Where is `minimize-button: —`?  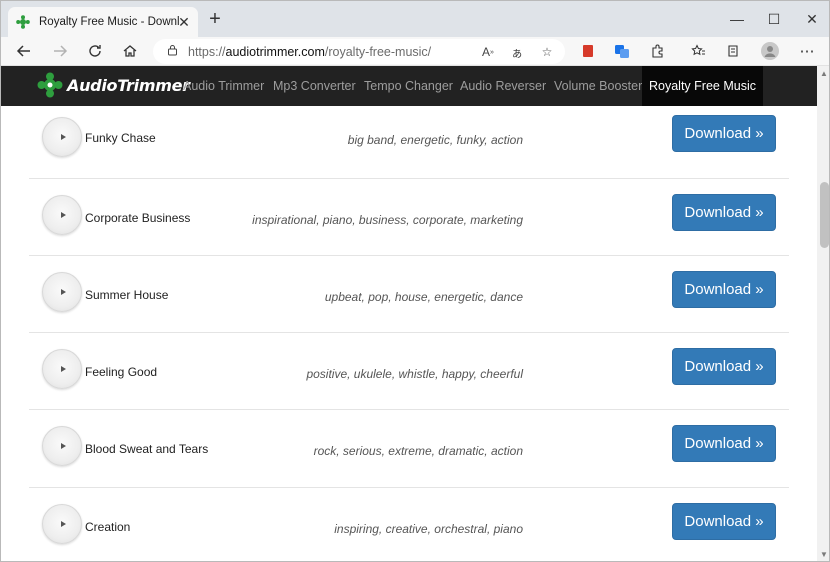 minimize-button: — is located at coordinates (737, 19).